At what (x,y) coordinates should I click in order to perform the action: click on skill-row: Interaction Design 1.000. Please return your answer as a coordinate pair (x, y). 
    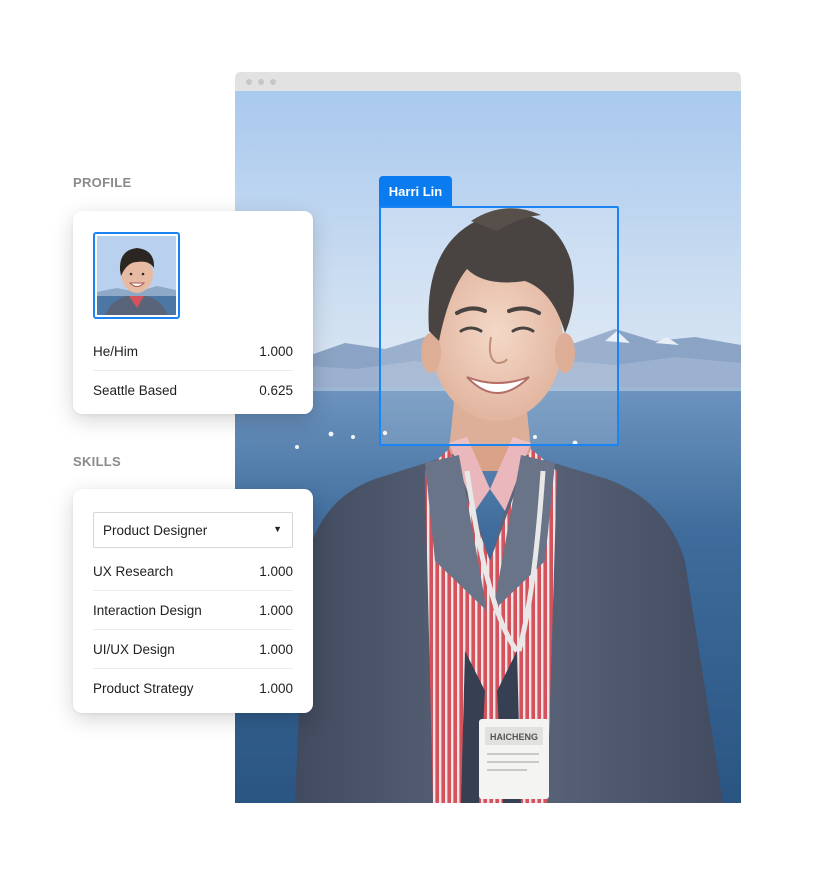
    Looking at the image, I should click on (193, 610).